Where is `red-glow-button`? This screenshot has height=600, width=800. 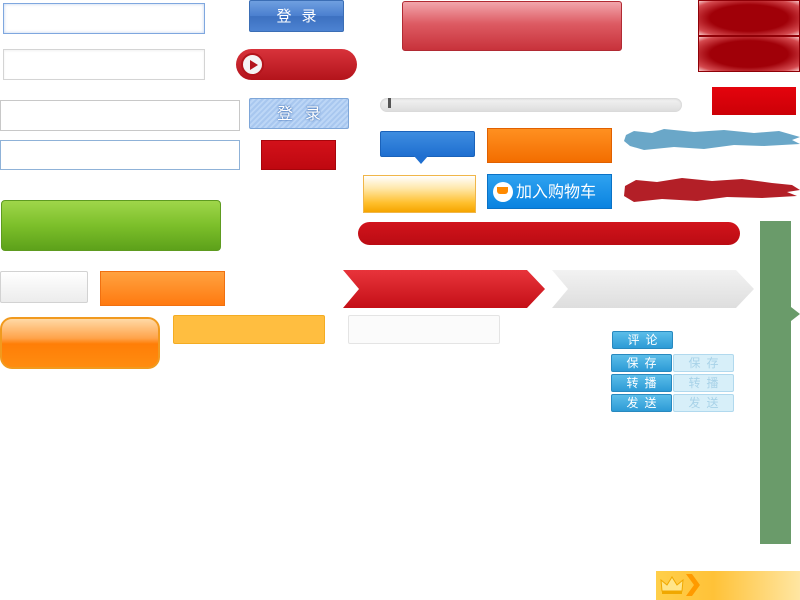 red-glow-button is located at coordinates (749, 18).